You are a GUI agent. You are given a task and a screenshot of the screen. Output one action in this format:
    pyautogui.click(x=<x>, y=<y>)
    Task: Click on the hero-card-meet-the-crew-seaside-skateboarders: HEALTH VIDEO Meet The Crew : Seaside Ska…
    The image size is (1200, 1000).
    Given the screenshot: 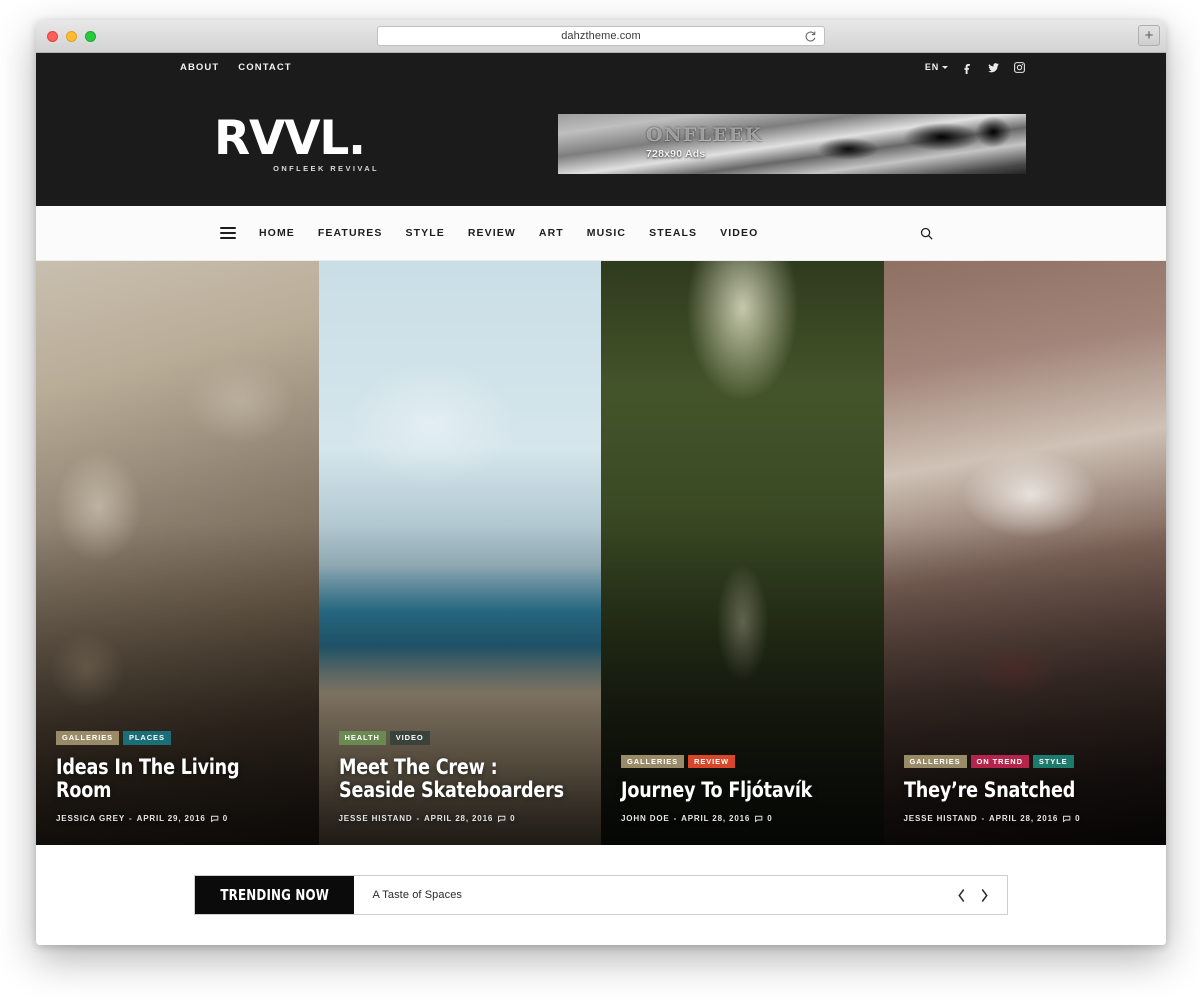 What is the action you would take?
    pyautogui.click(x=459, y=553)
    